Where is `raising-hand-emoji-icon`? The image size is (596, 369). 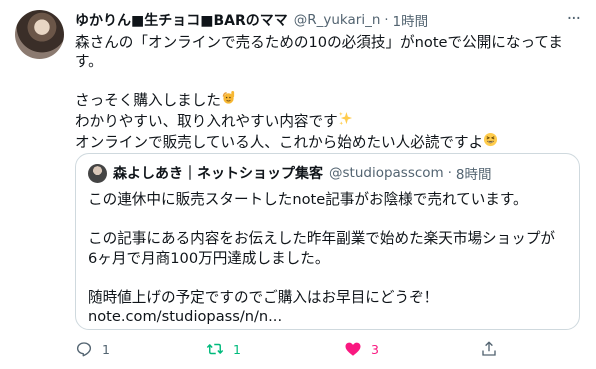
raising-hand-emoji-icon is located at coordinates (228, 100).